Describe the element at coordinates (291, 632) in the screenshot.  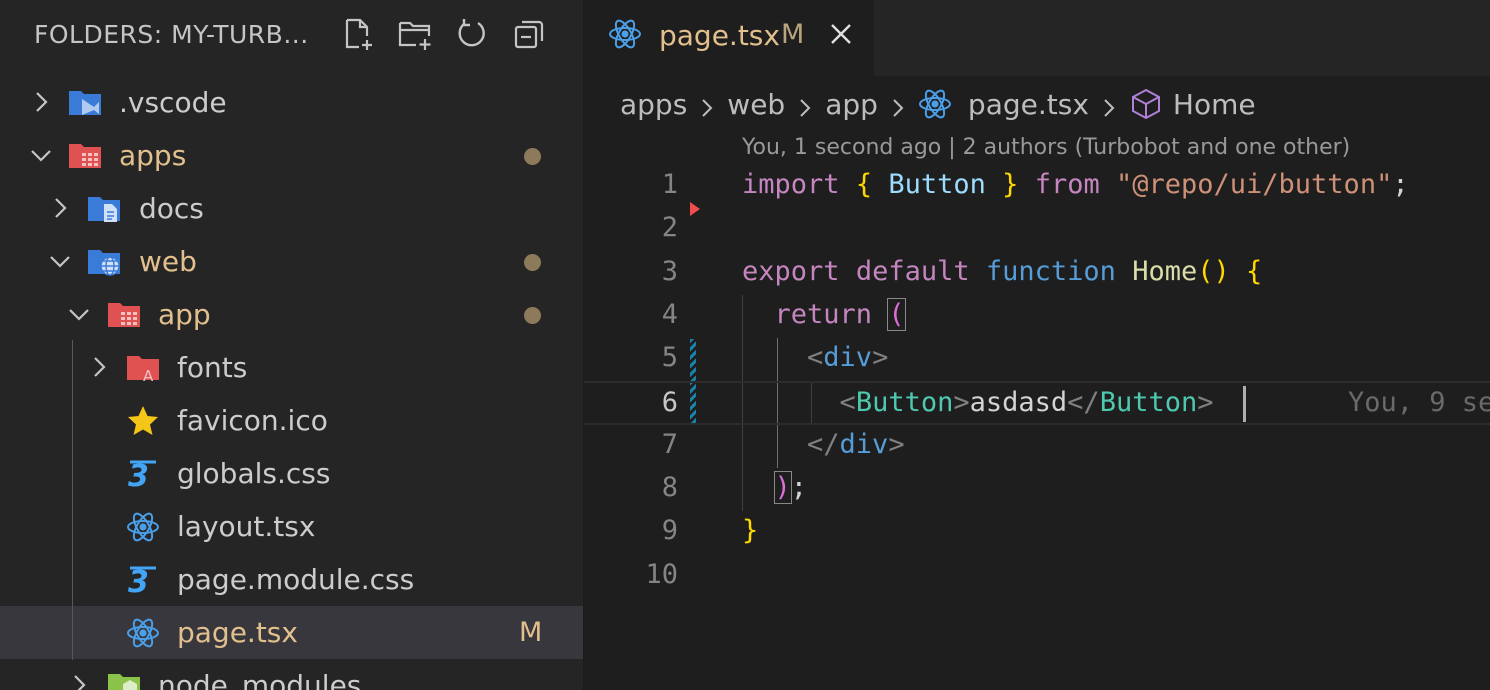
I see `tree-item-page-tsx: page.tsx M` at that location.